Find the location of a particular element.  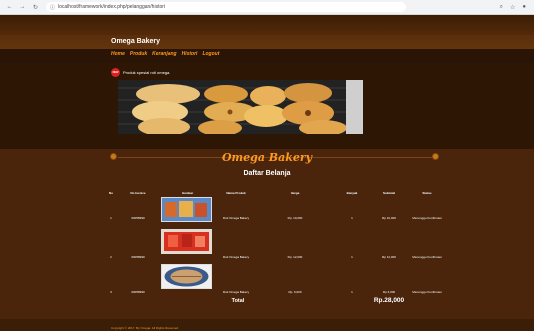

info-icon: ⓘ is located at coordinates (53, 7).